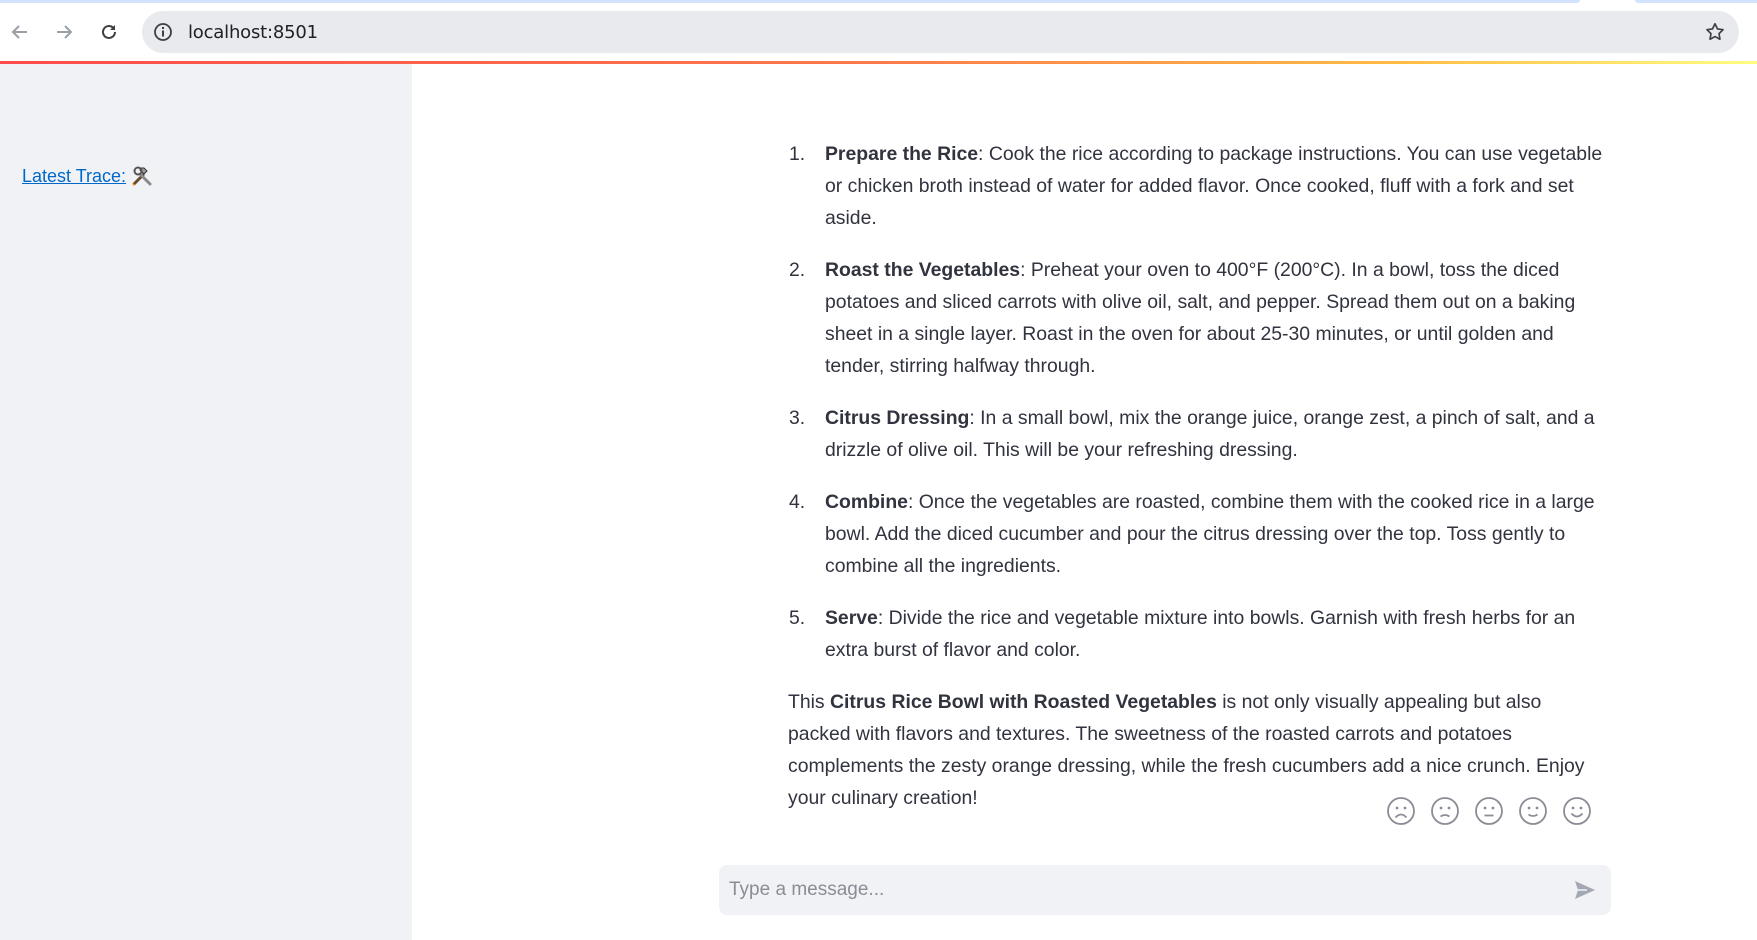 The height and width of the screenshot is (940, 1757). What do you see at coordinates (923, 270) in the screenshot?
I see `step-title: Roast the Vegetables` at bounding box center [923, 270].